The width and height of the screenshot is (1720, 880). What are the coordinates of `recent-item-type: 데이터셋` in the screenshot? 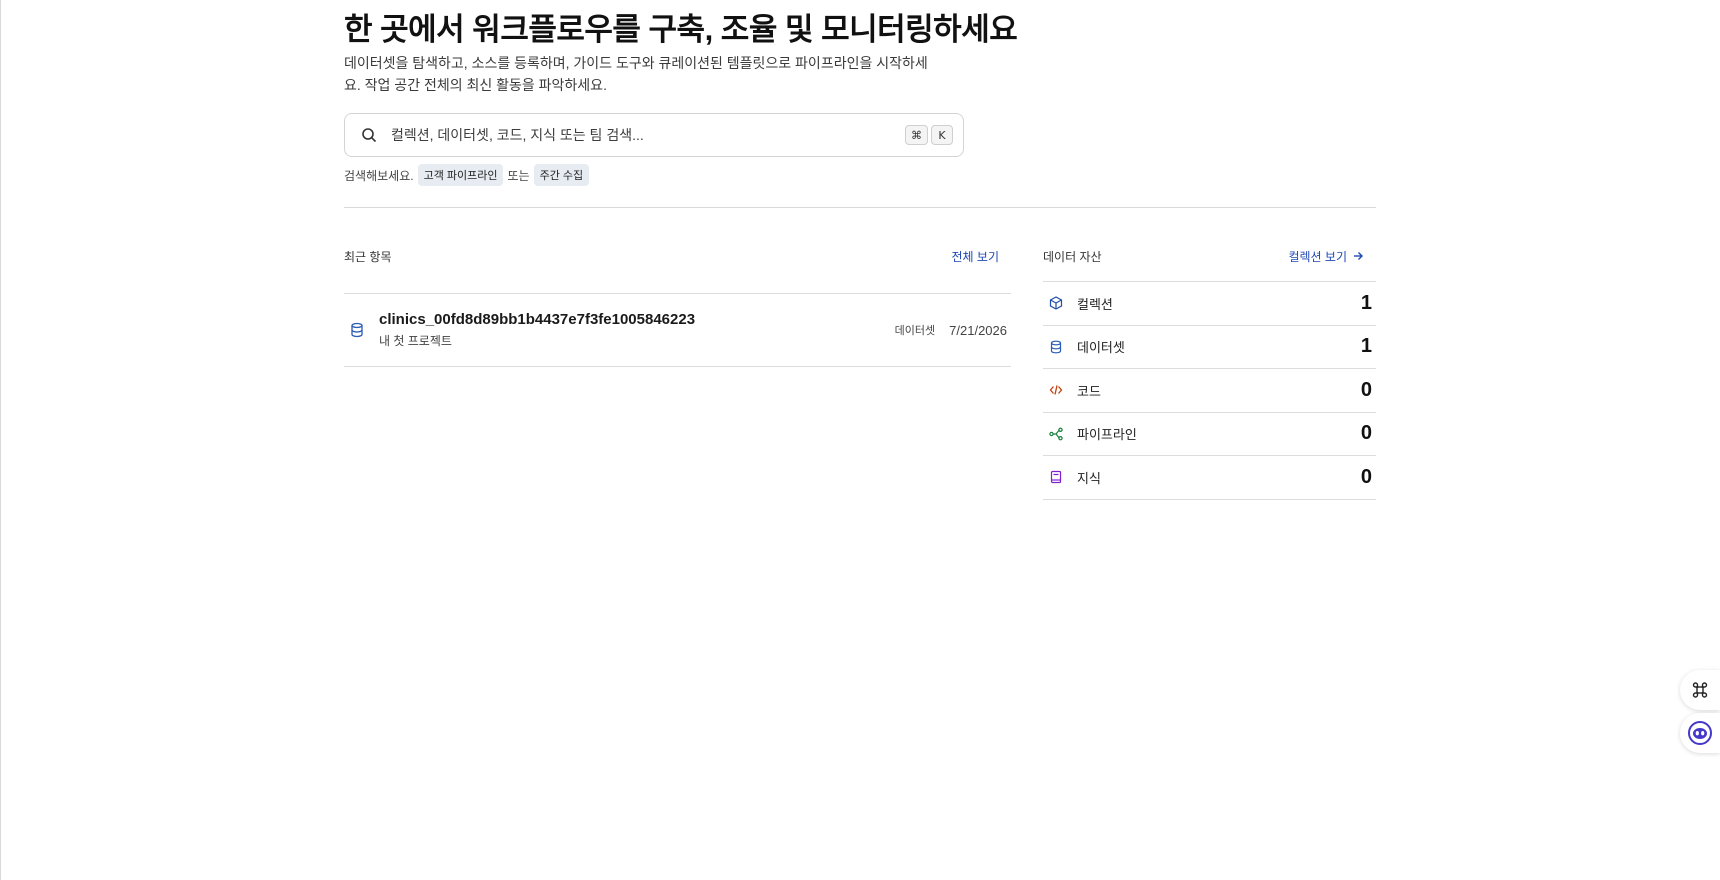 It's located at (915, 331).